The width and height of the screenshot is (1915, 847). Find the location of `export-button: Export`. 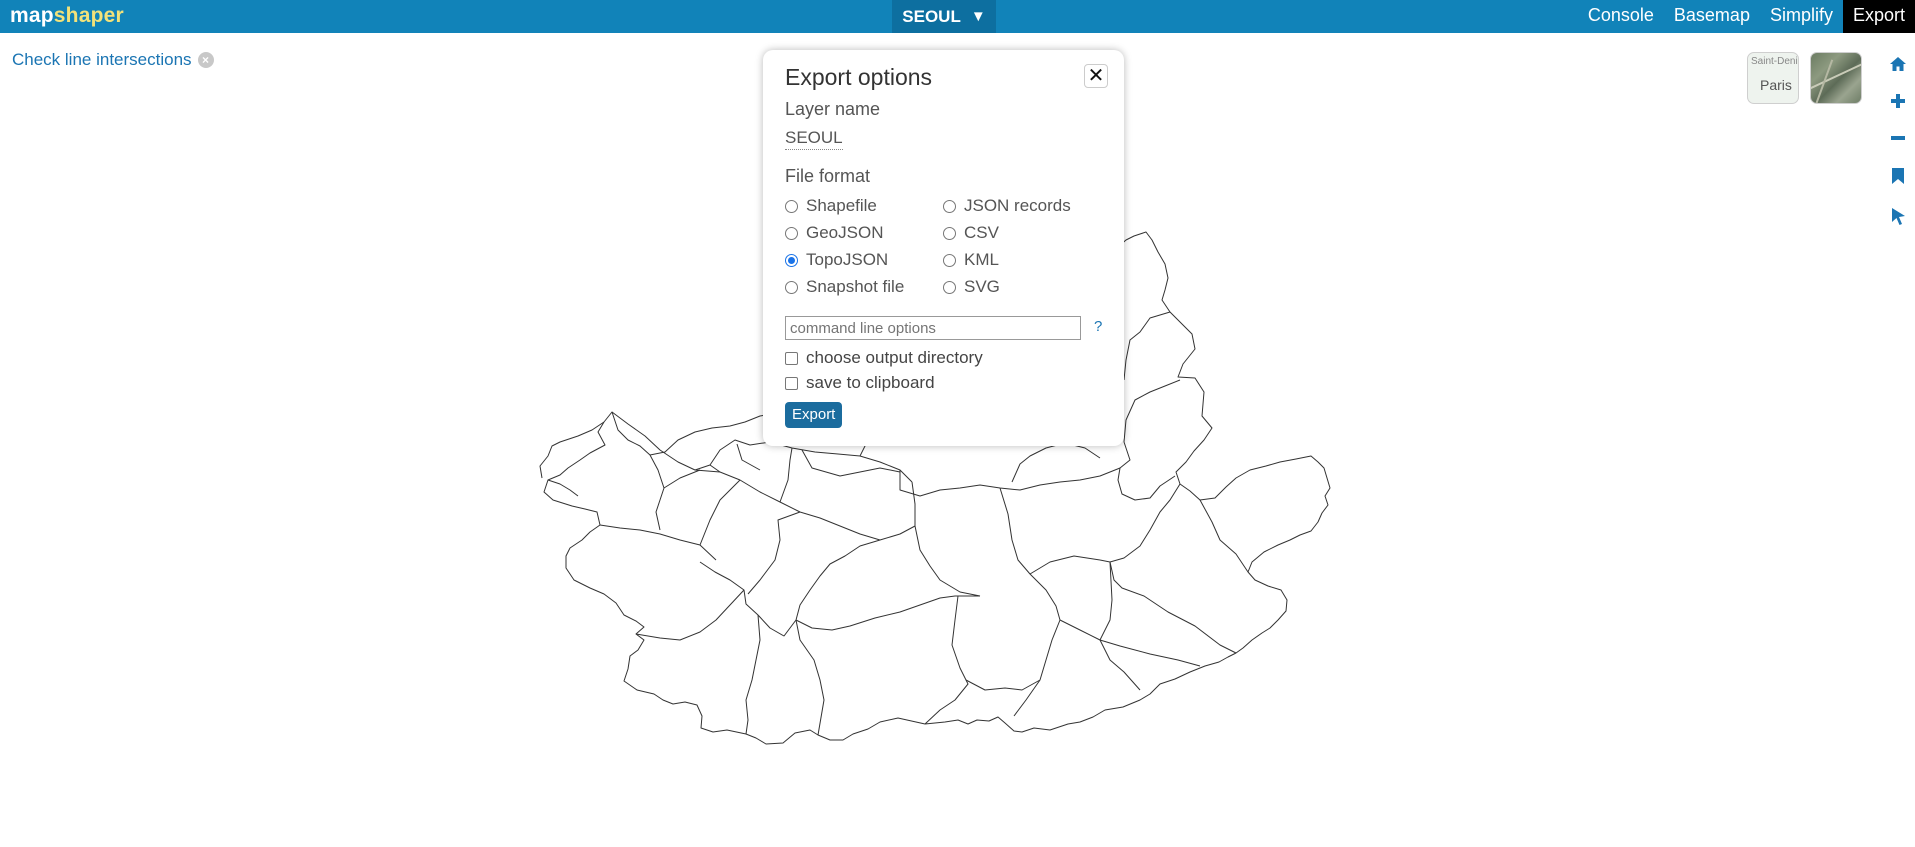

export-button: Export is located at coordinates (814, 415).